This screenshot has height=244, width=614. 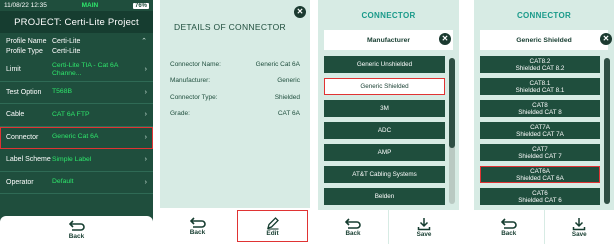 I want to click on setting-label: Test Option, so click(x=24, y=92).